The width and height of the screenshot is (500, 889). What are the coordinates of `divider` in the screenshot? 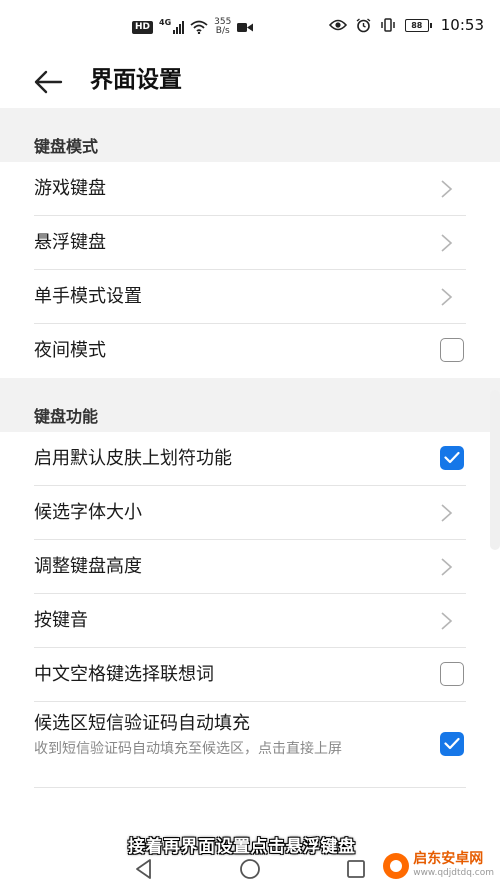 It's located at (250, 787).